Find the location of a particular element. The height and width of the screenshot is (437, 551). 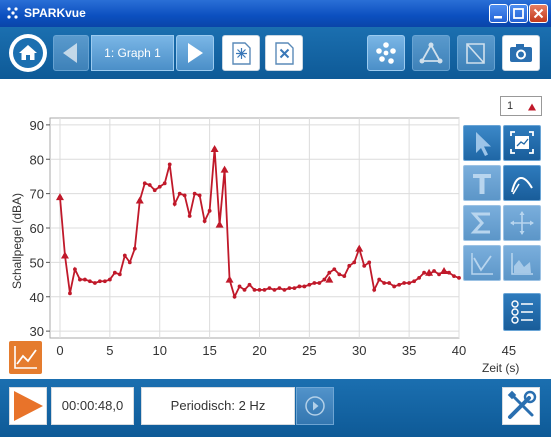

statistics-button is located at coordinates (482, 223).